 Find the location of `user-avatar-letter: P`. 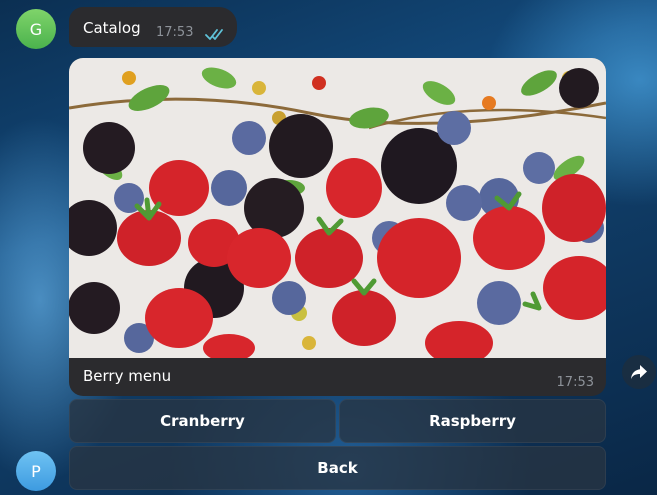

user-avatar-letter: P is located at coordinates (36, 471).